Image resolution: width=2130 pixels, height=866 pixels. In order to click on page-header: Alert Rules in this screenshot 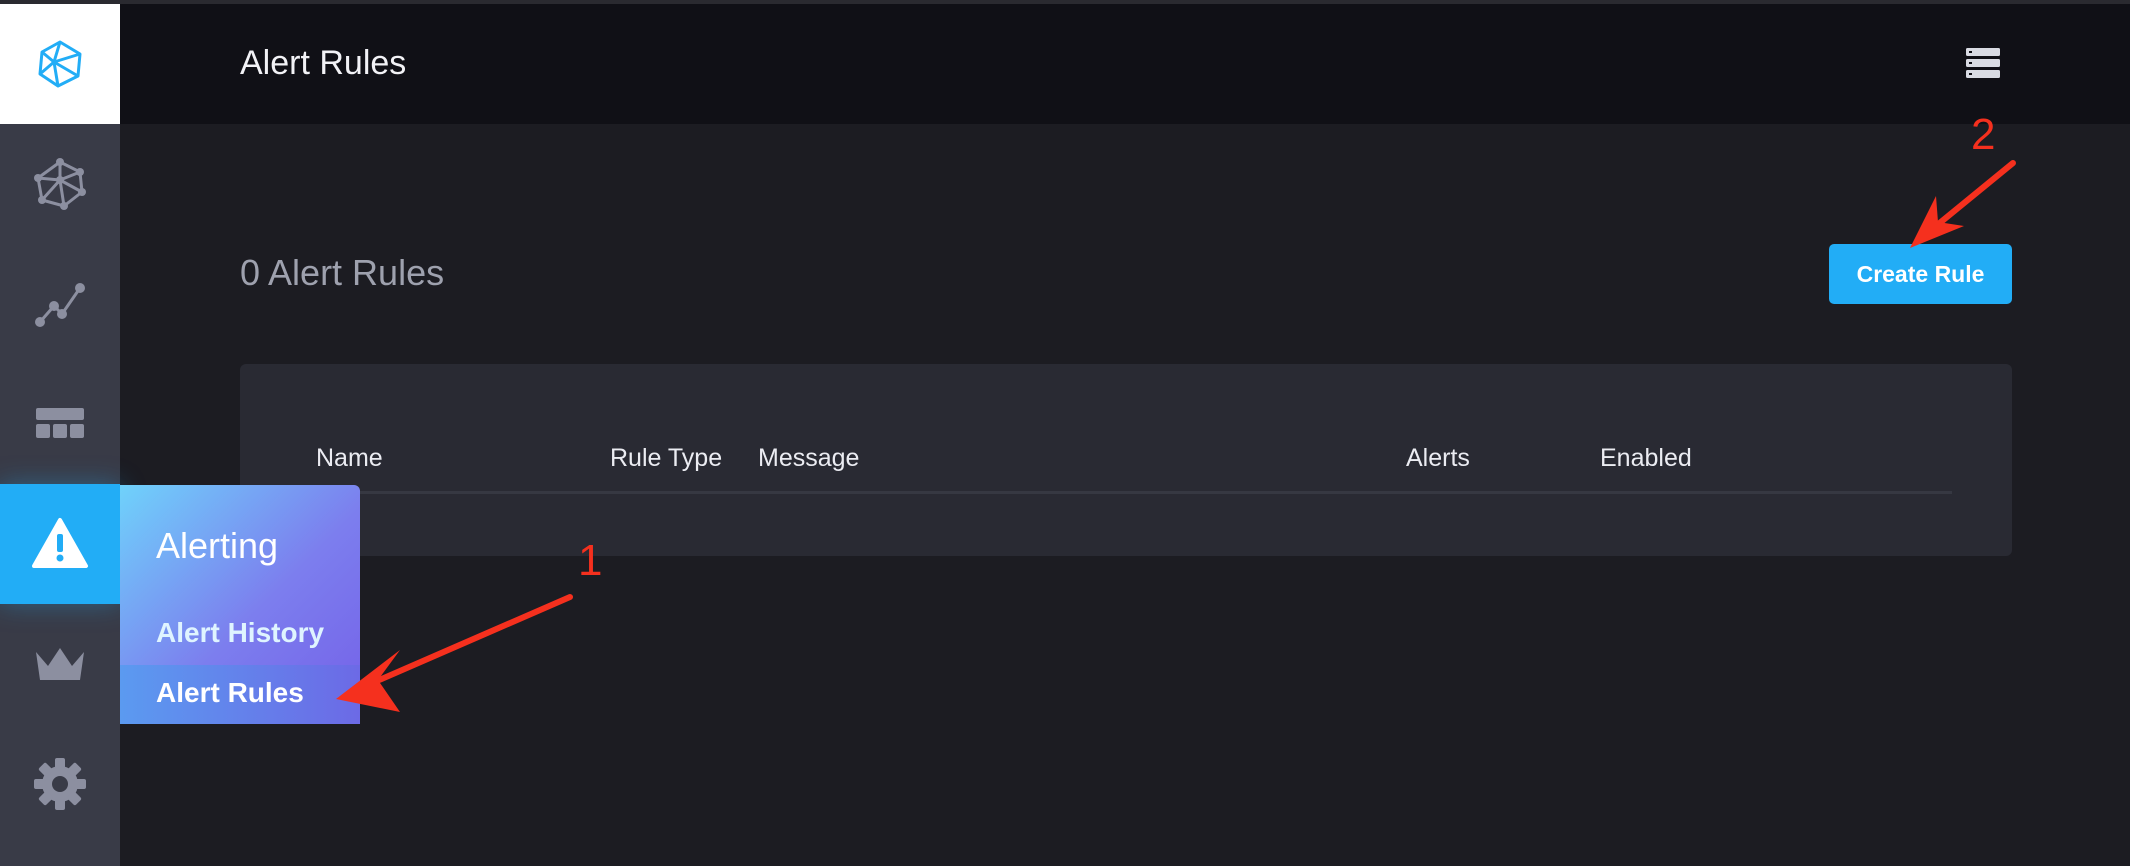, I will do `click(1125, 64)`.